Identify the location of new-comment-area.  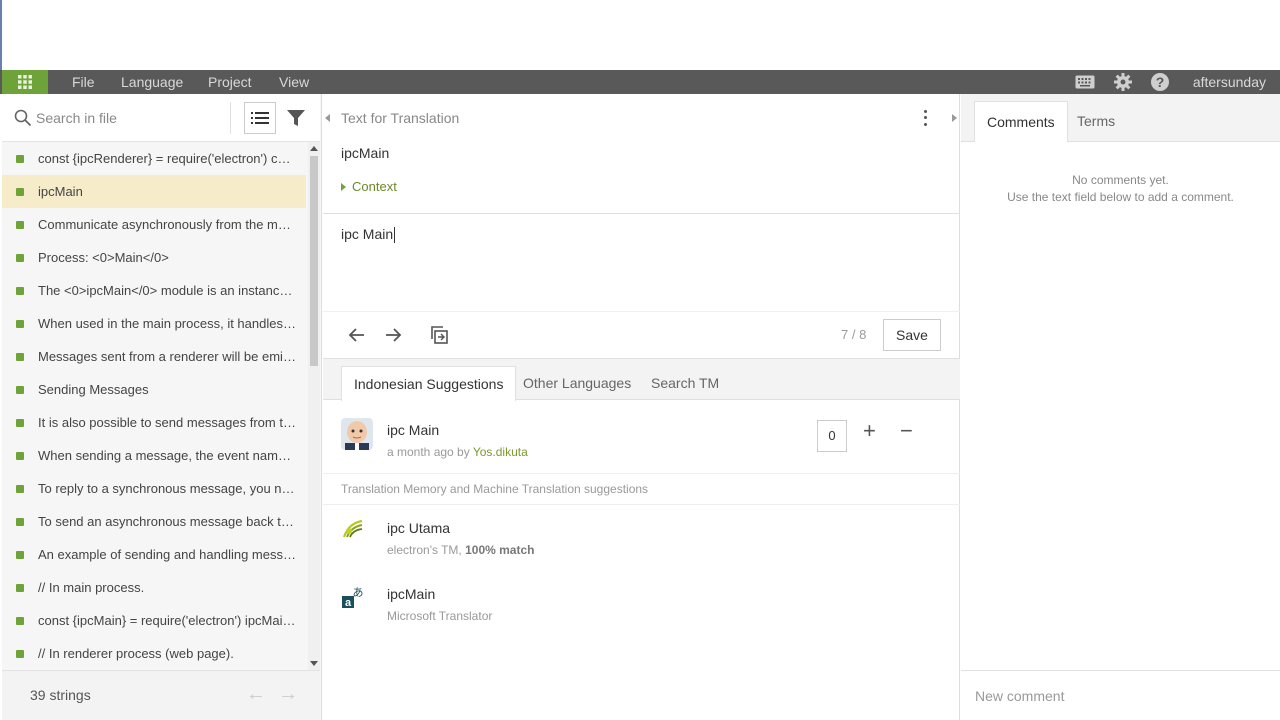
(1120, 695).